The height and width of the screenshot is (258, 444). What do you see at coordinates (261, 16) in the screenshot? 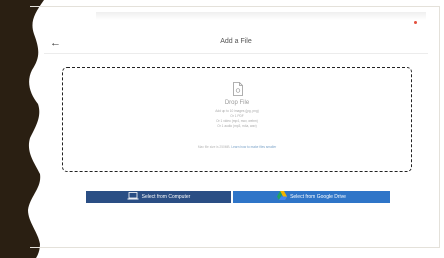
I see `top-shadow` at bounding box center [261, 16].